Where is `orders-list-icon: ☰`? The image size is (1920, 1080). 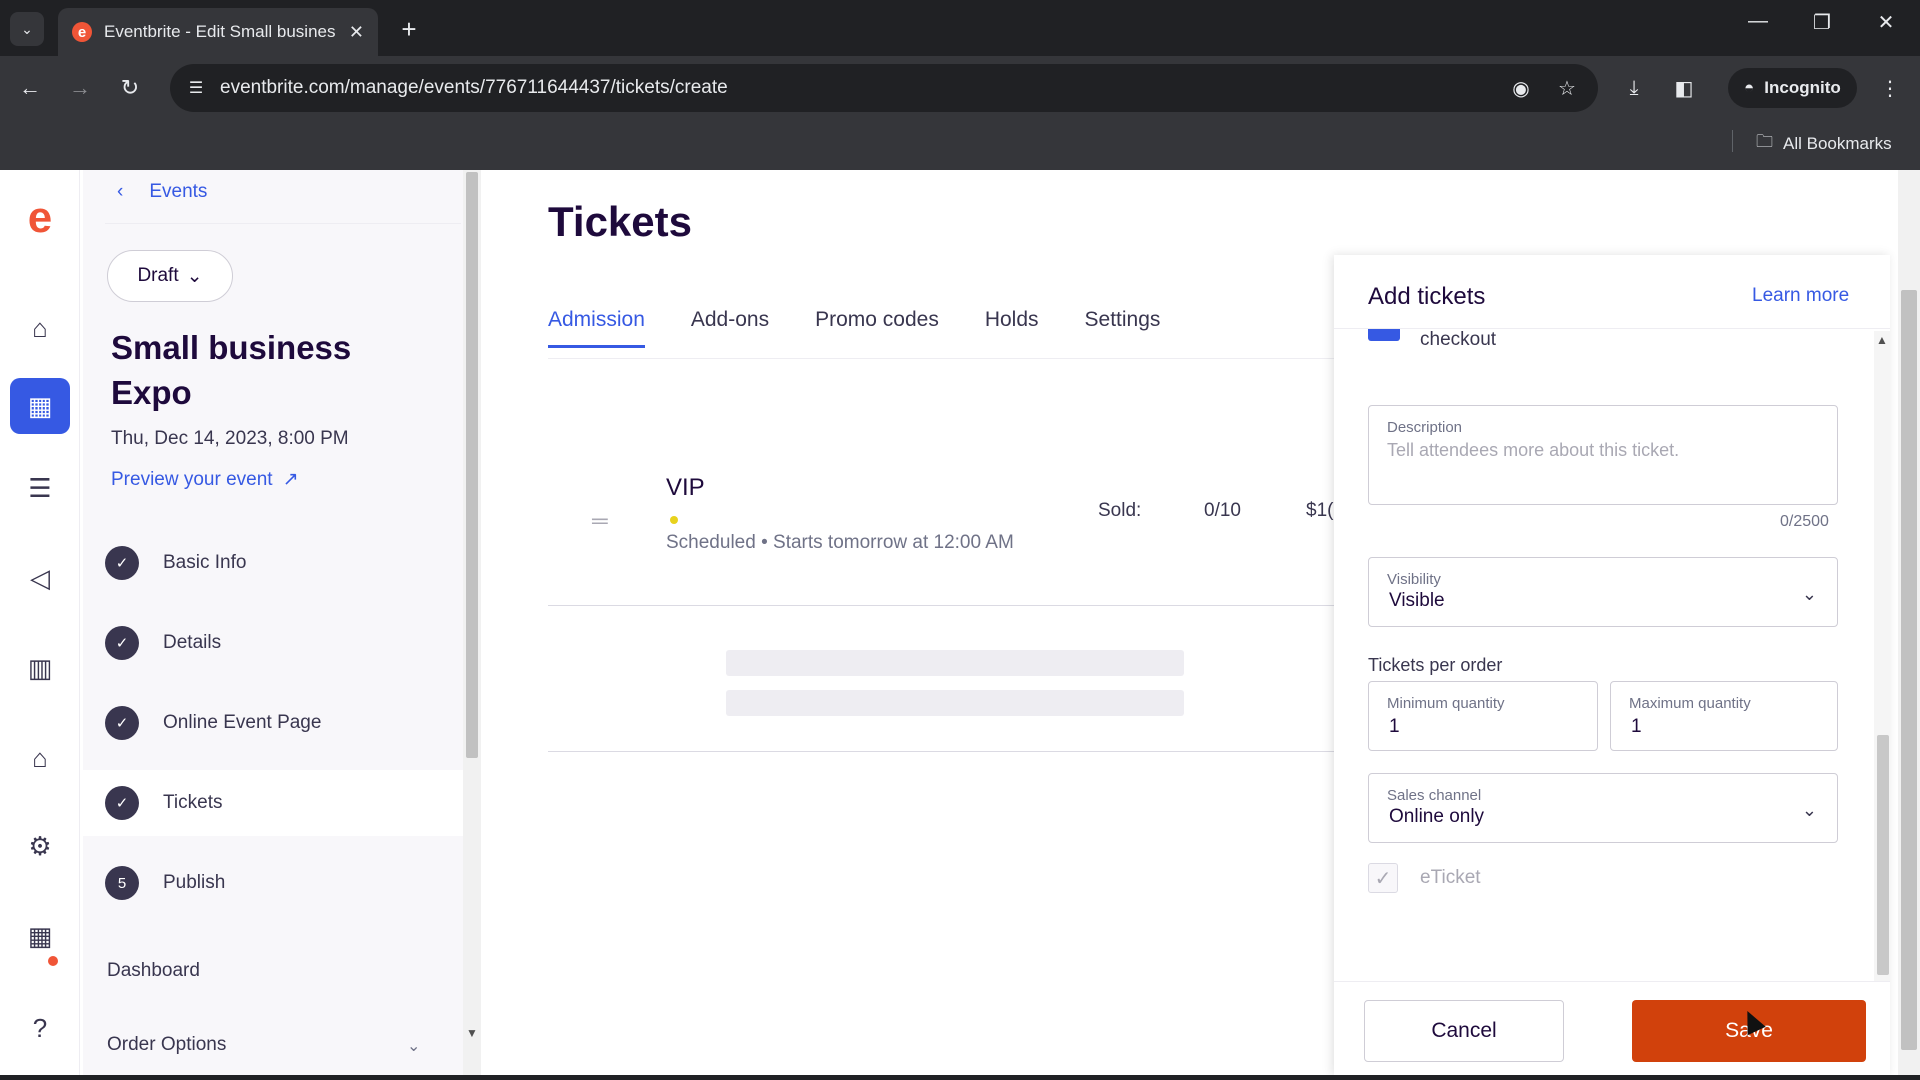
orders-list-icon: ☰ is located at coordinates (40, 488).